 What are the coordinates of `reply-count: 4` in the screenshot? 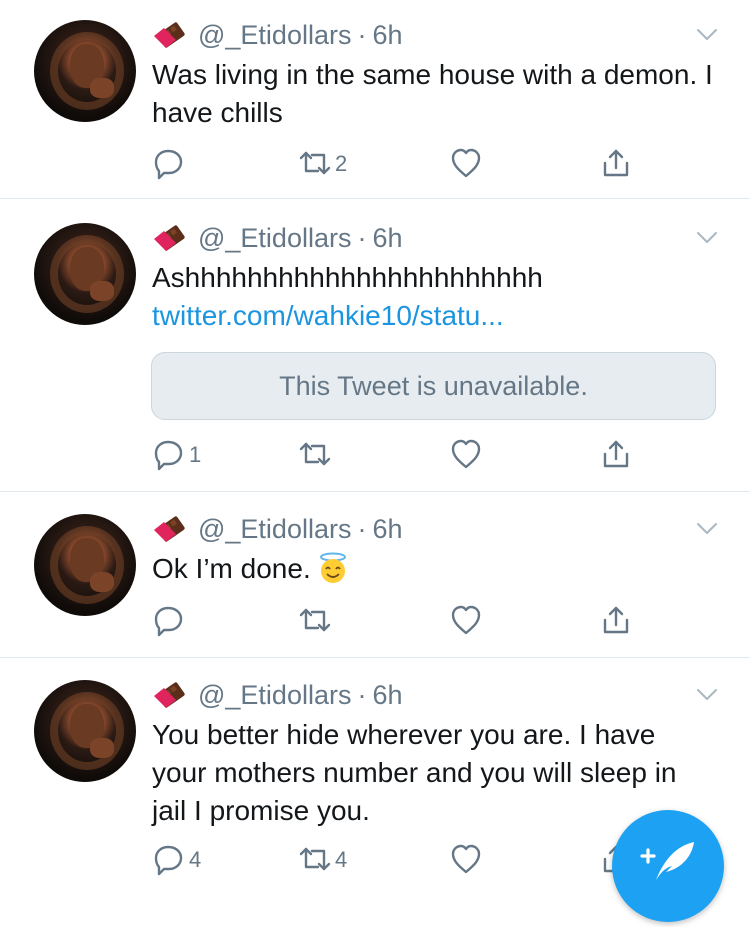 It's located at (195, 859).